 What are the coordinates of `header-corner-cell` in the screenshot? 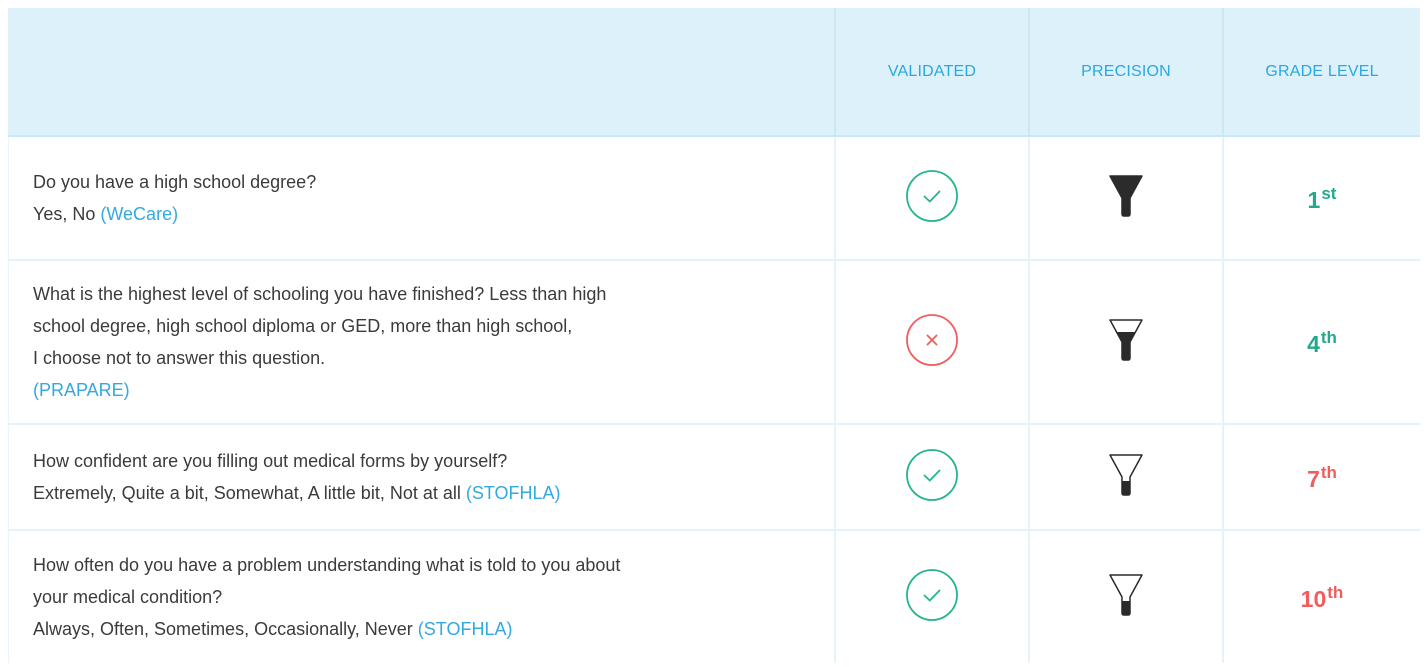 It's located at (422, 71).